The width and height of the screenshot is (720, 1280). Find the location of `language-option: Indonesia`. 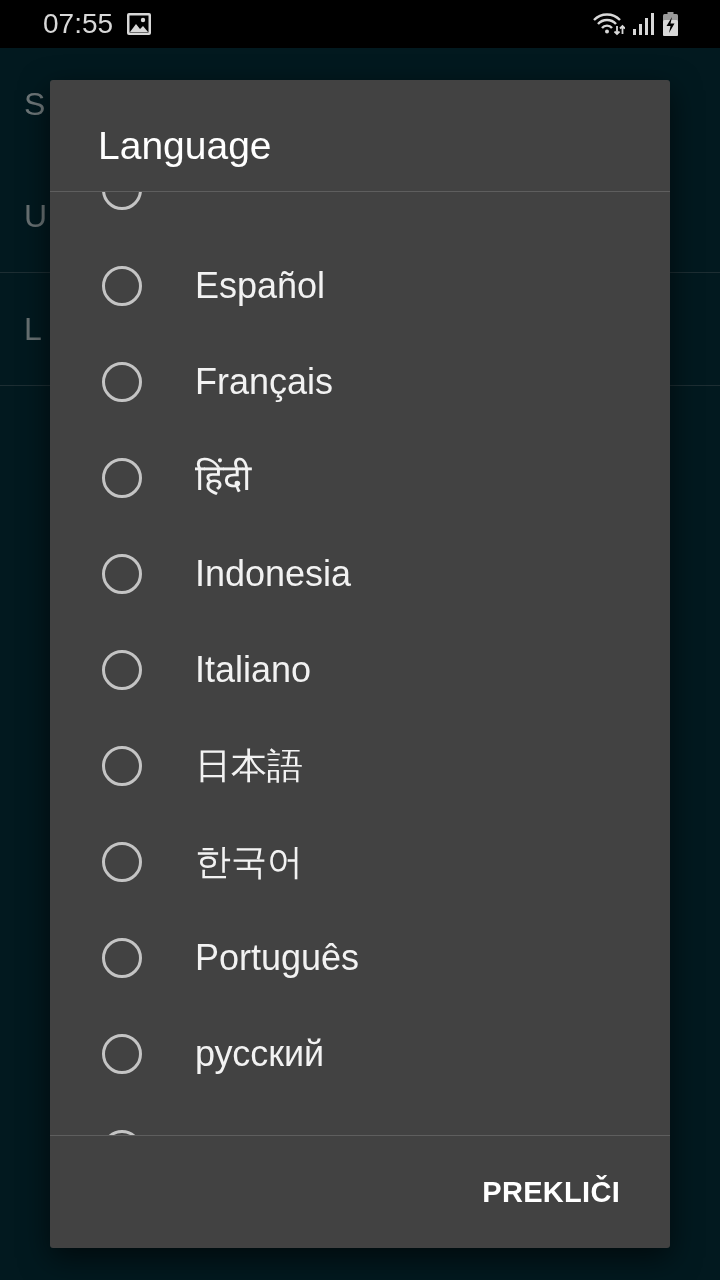

language-option: Indonesia is located at coordinates (273, 574).